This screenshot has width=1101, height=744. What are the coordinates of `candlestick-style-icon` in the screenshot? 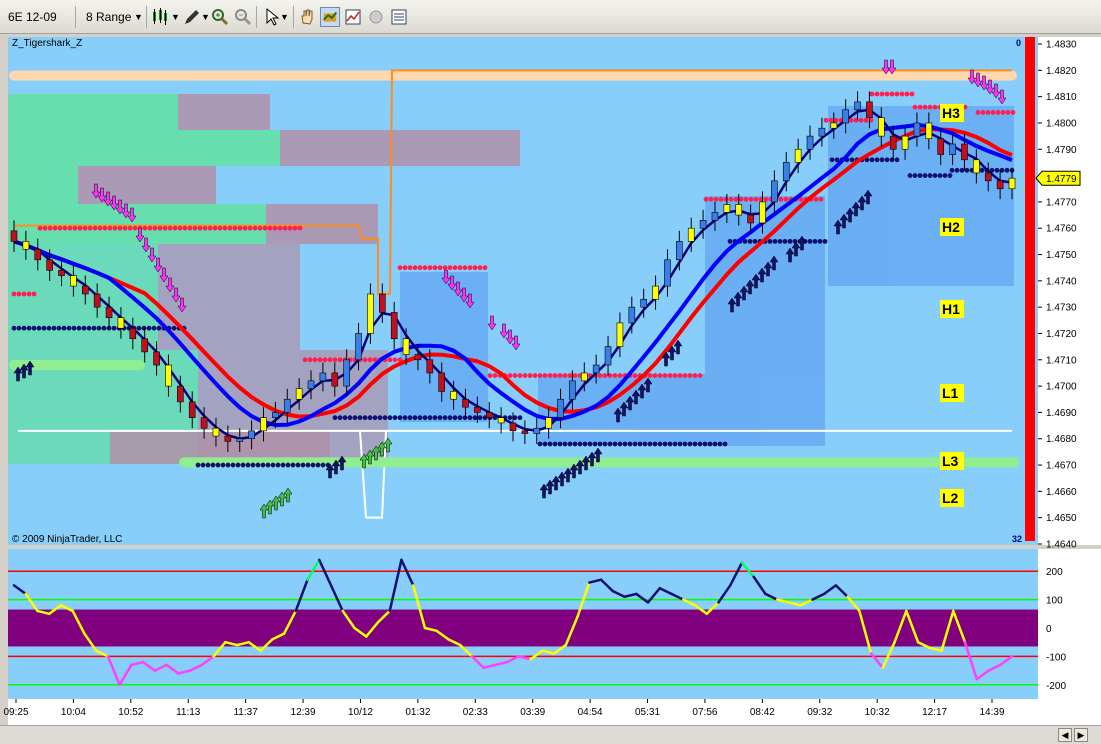 It's located at (160, 17).